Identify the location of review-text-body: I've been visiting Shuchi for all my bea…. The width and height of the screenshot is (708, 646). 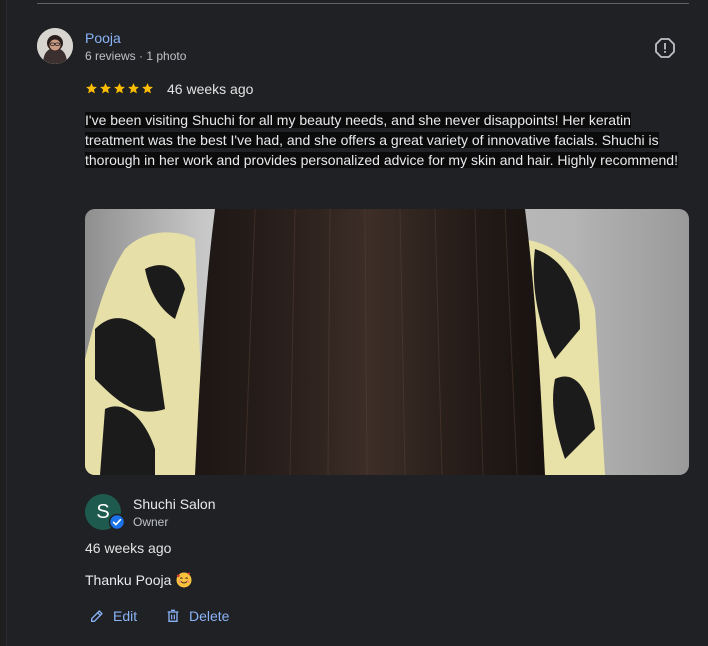
(381, 140).